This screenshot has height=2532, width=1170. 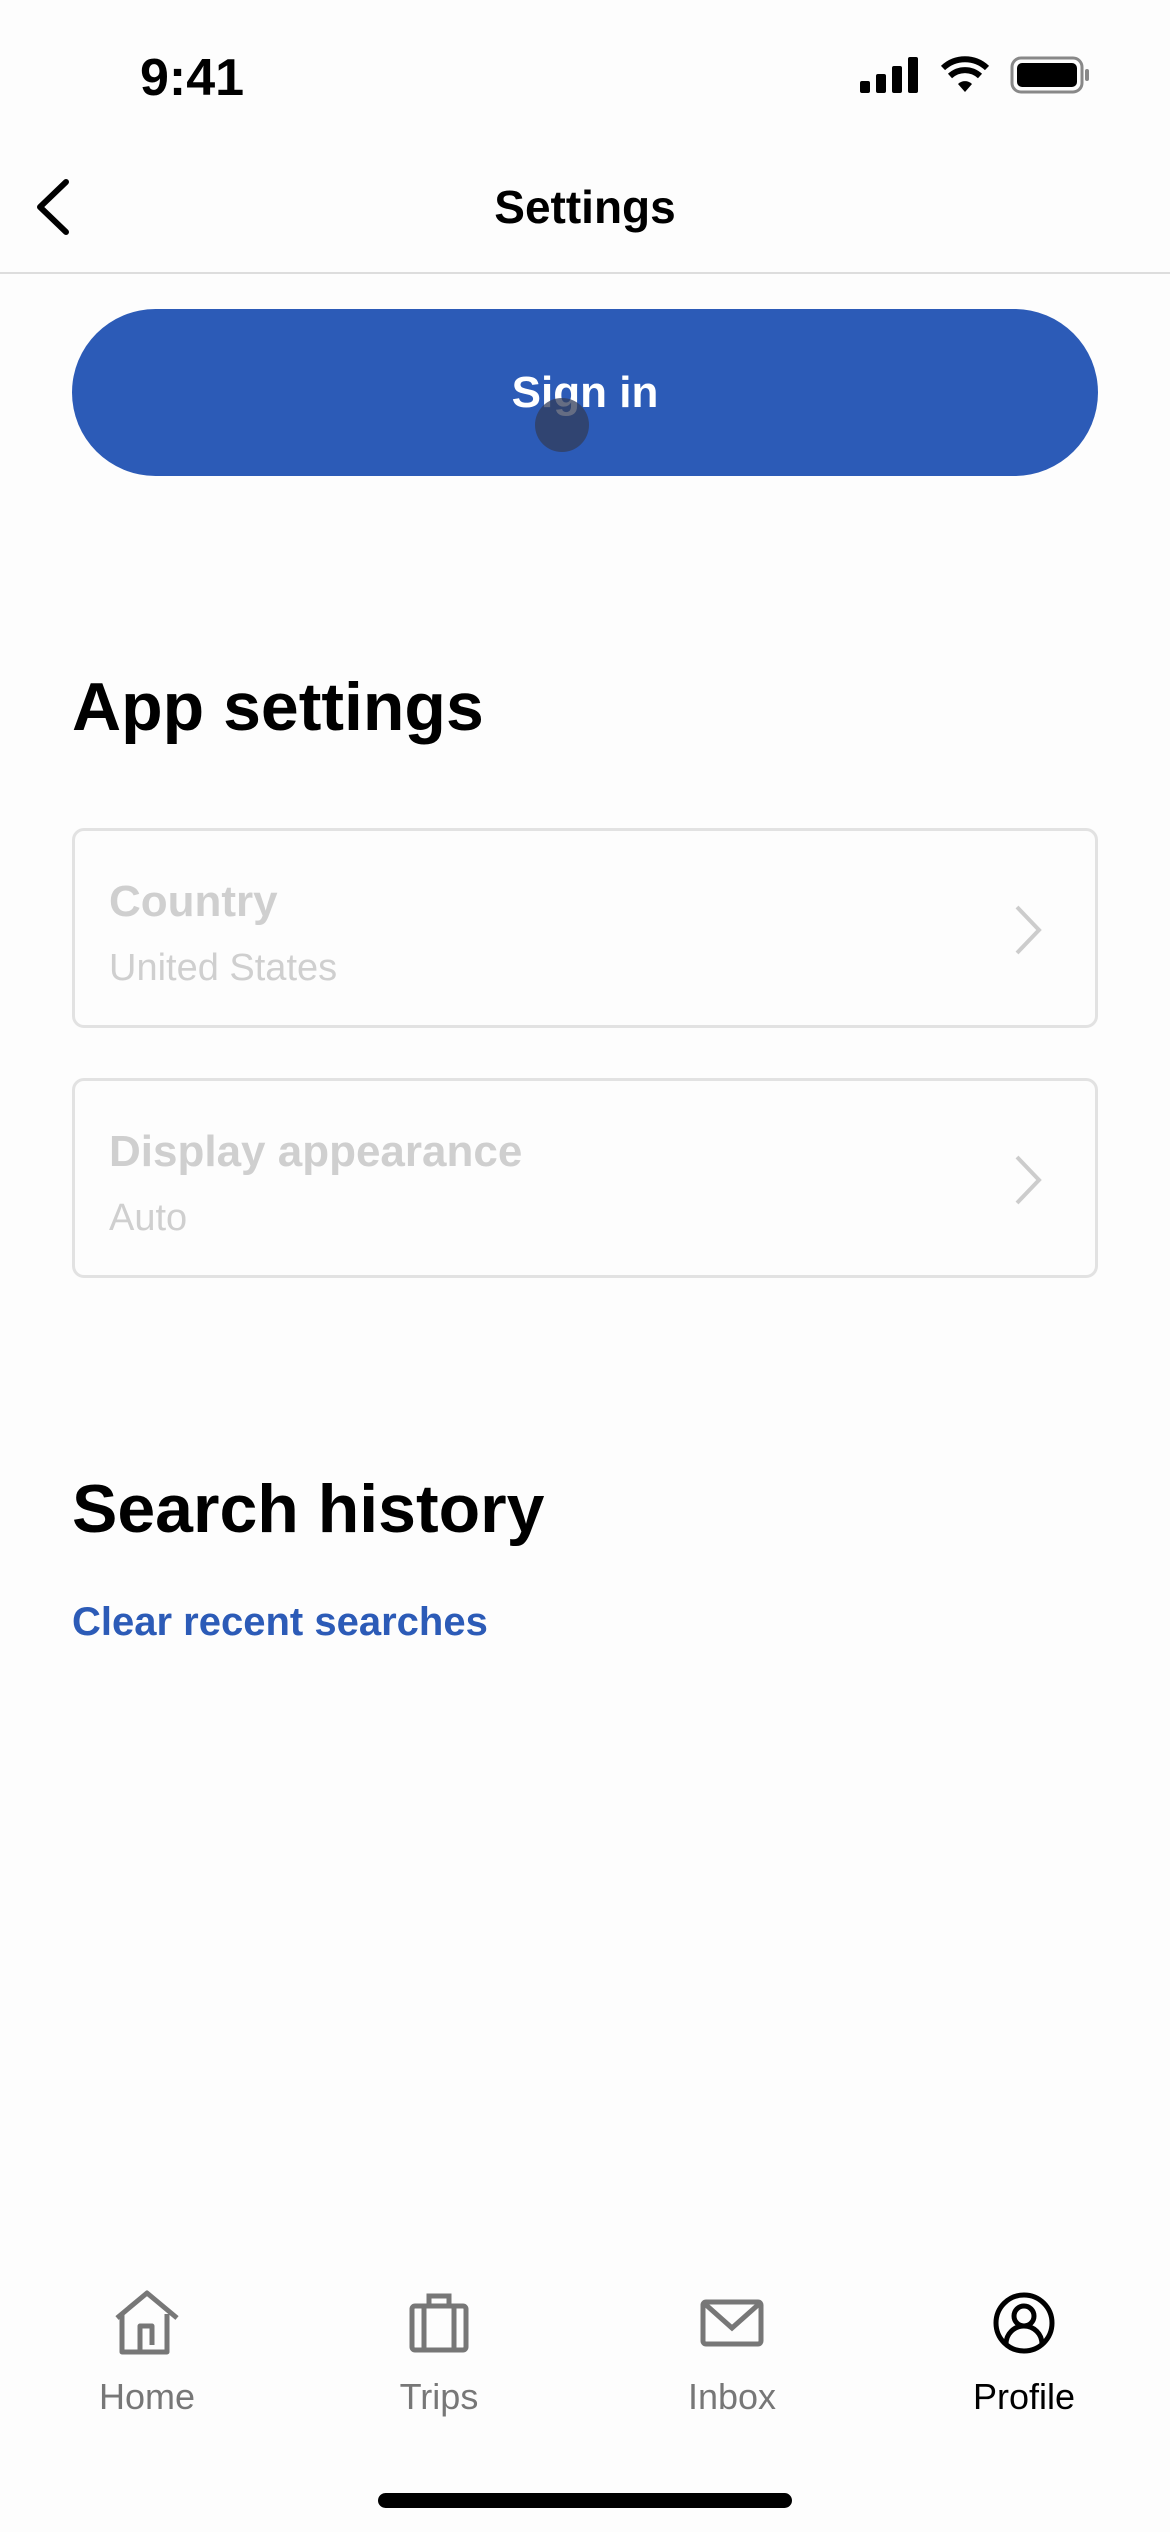 I want to click on setting-value: United States, so click(x=223, y=968).